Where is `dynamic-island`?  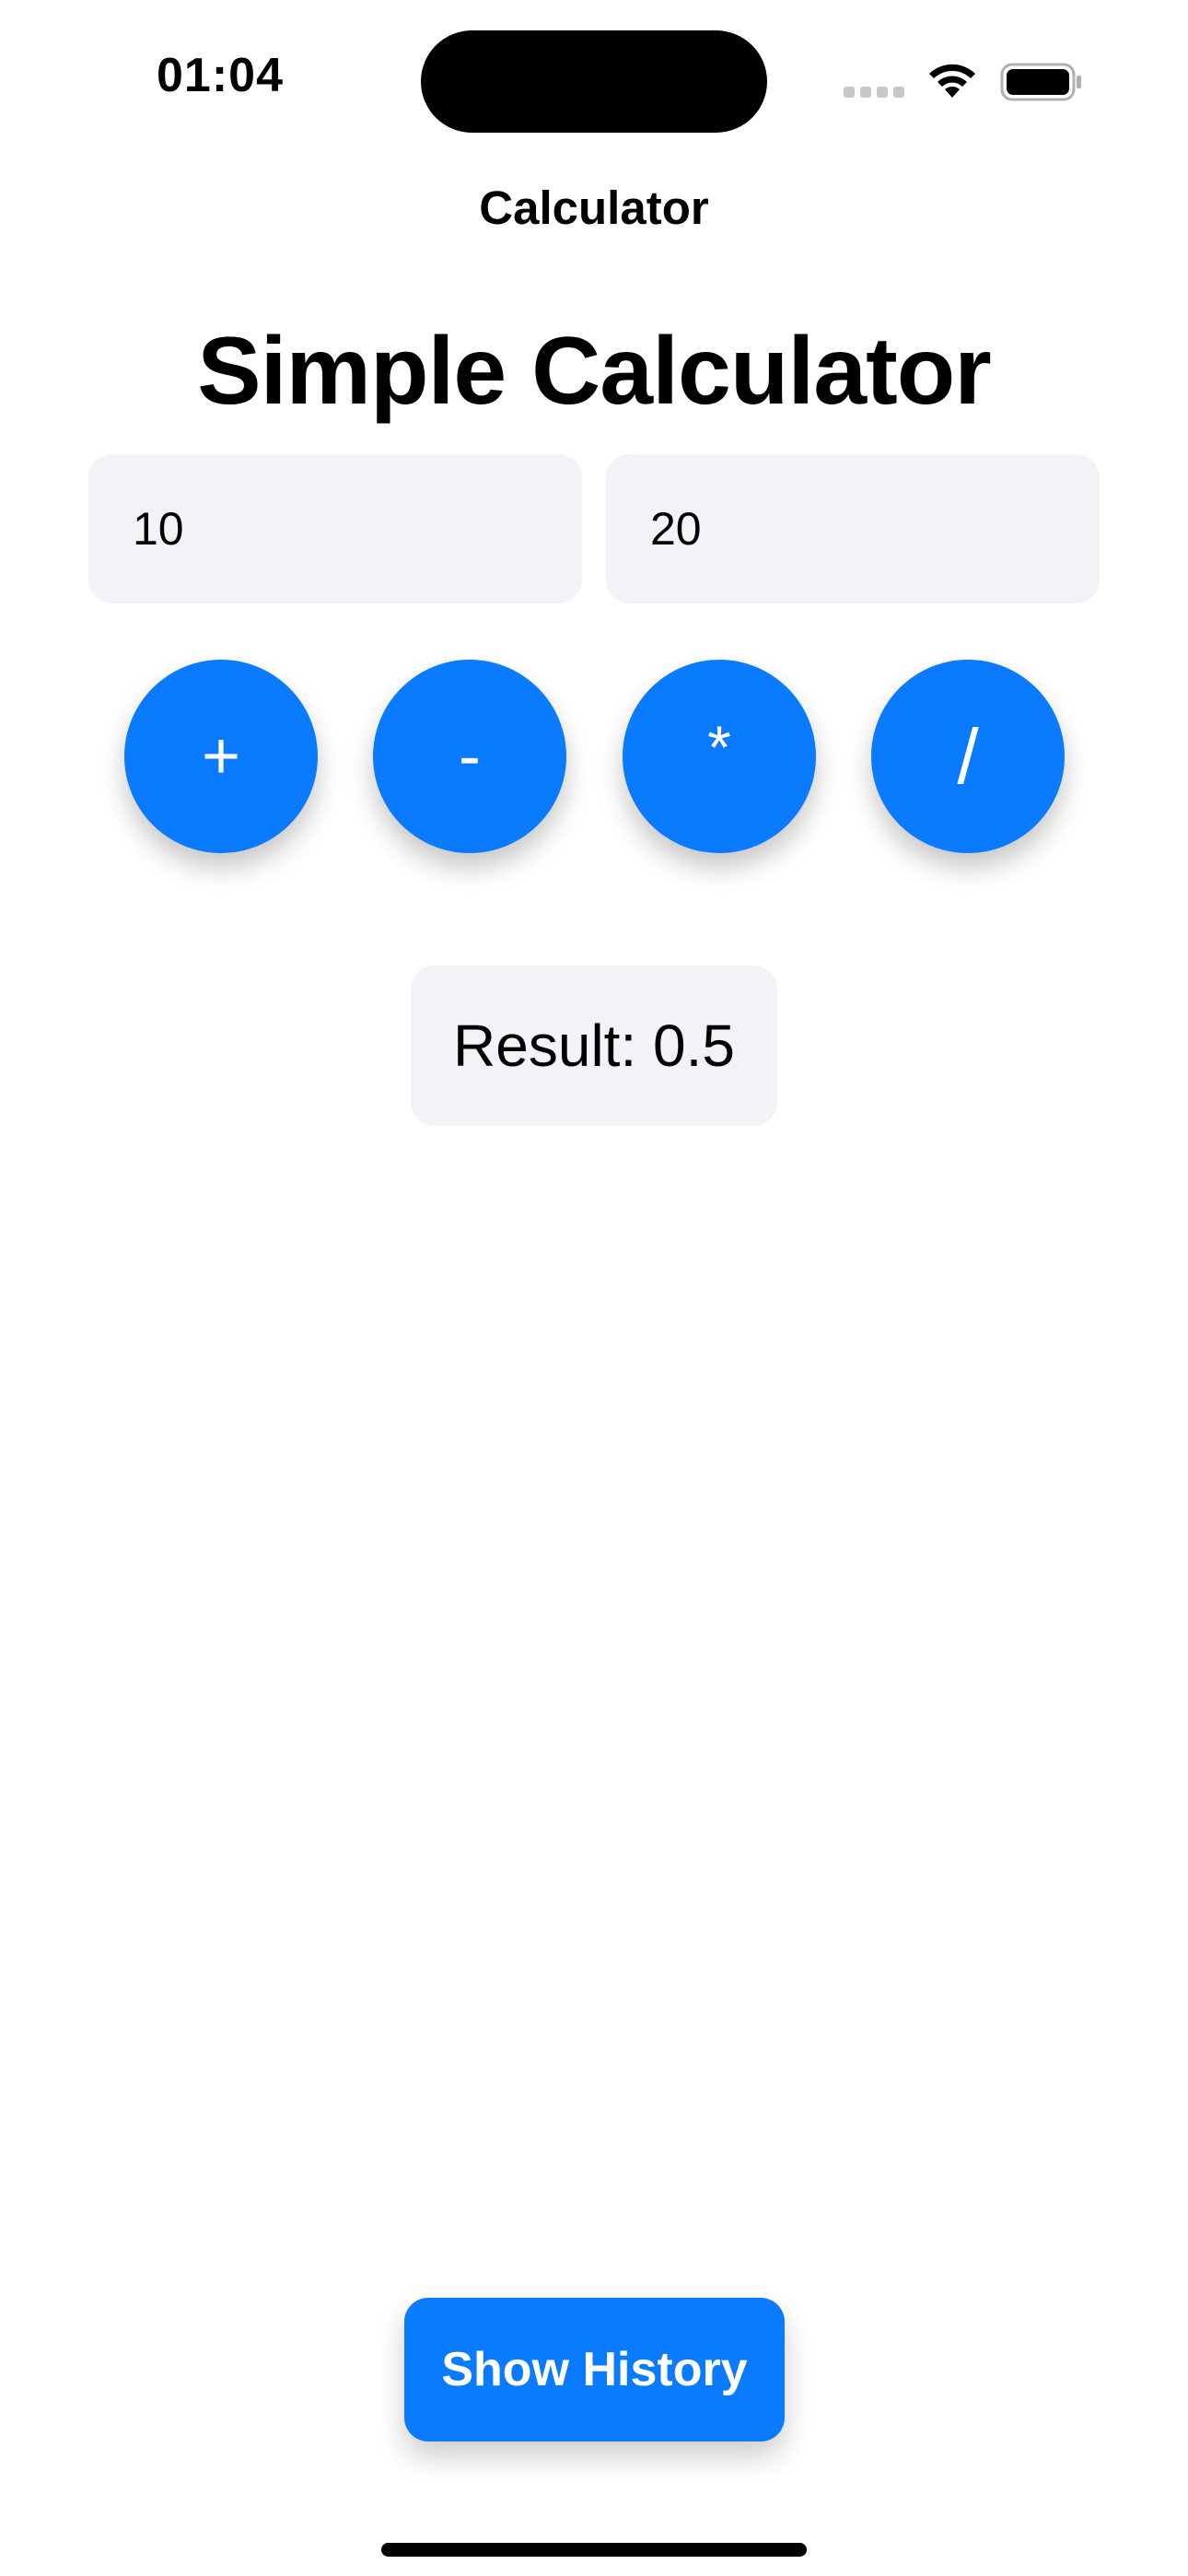 dynamic-island is located at coordinates (594, 81).